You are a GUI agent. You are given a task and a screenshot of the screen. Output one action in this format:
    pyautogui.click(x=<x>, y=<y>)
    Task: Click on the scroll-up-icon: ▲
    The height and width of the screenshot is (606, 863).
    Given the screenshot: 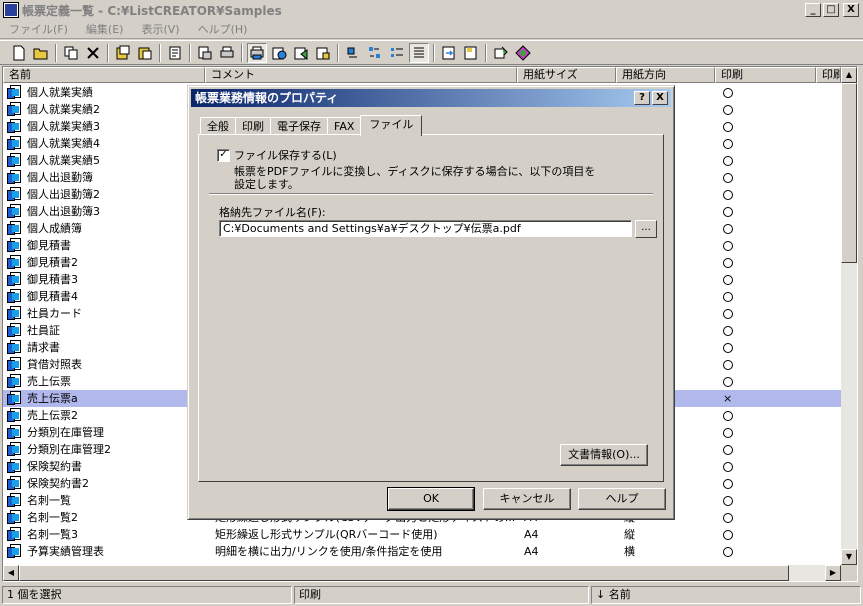 What is the action you would take?
    pyautogui.click(x=849, y=75)
    